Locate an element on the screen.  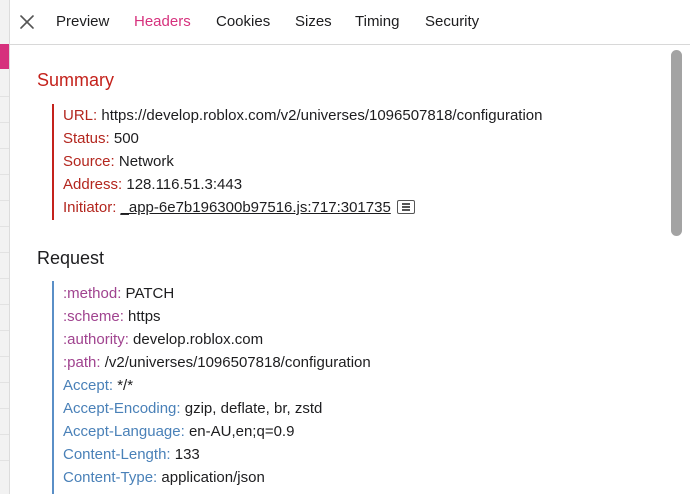
summary-status-key: Status: is located at coordinates (86, 138).